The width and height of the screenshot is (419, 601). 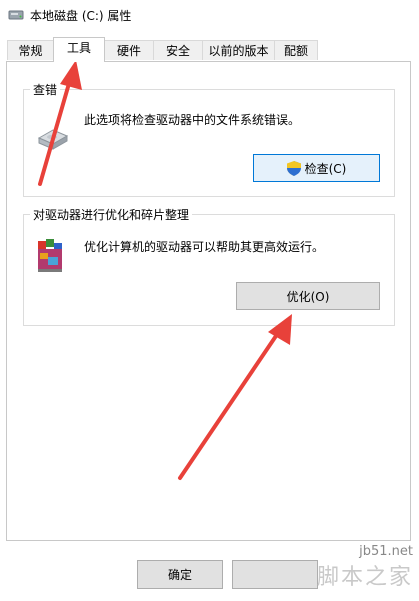 I want to click on tab-tools: 工具, so click(x=79, y=49).